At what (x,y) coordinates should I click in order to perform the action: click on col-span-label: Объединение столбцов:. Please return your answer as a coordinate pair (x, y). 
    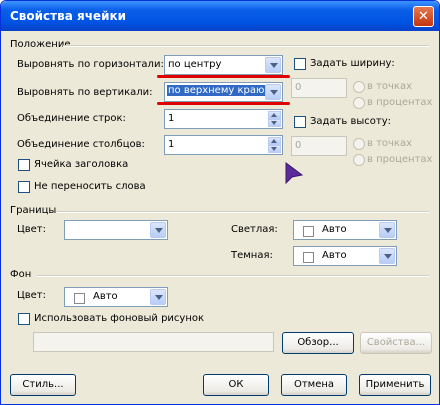
    Looking at the image, I should click on (81, 144).